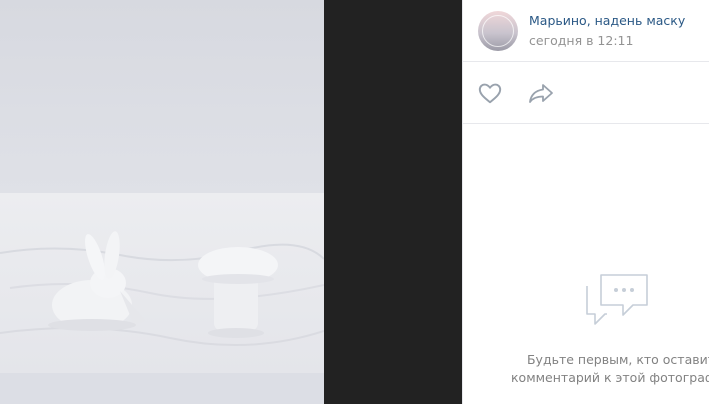  What do you see at coordinates (607, 20) in the screenshot?
I see `author-name: Марьино, надень маску` at bounding box center [607, 20].